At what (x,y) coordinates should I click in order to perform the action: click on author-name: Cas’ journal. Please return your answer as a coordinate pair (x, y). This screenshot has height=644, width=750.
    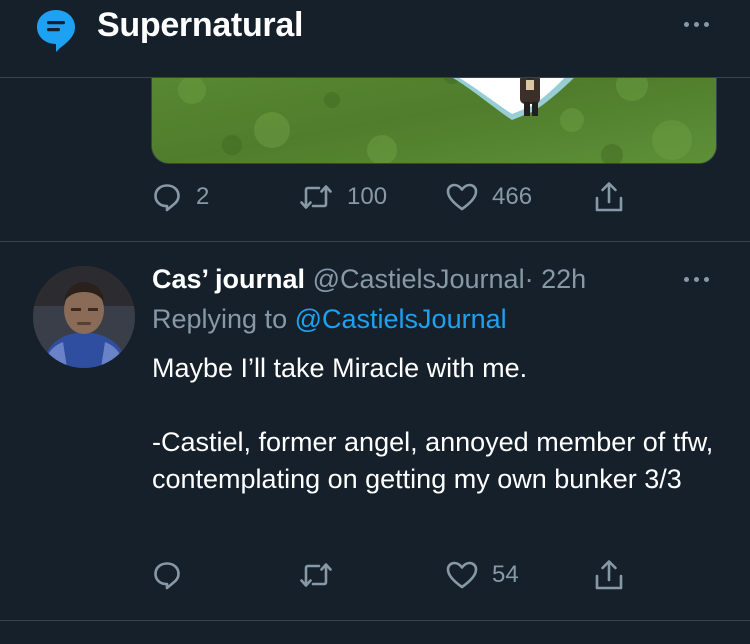
    Looking at the image, I should click on (228, 279).